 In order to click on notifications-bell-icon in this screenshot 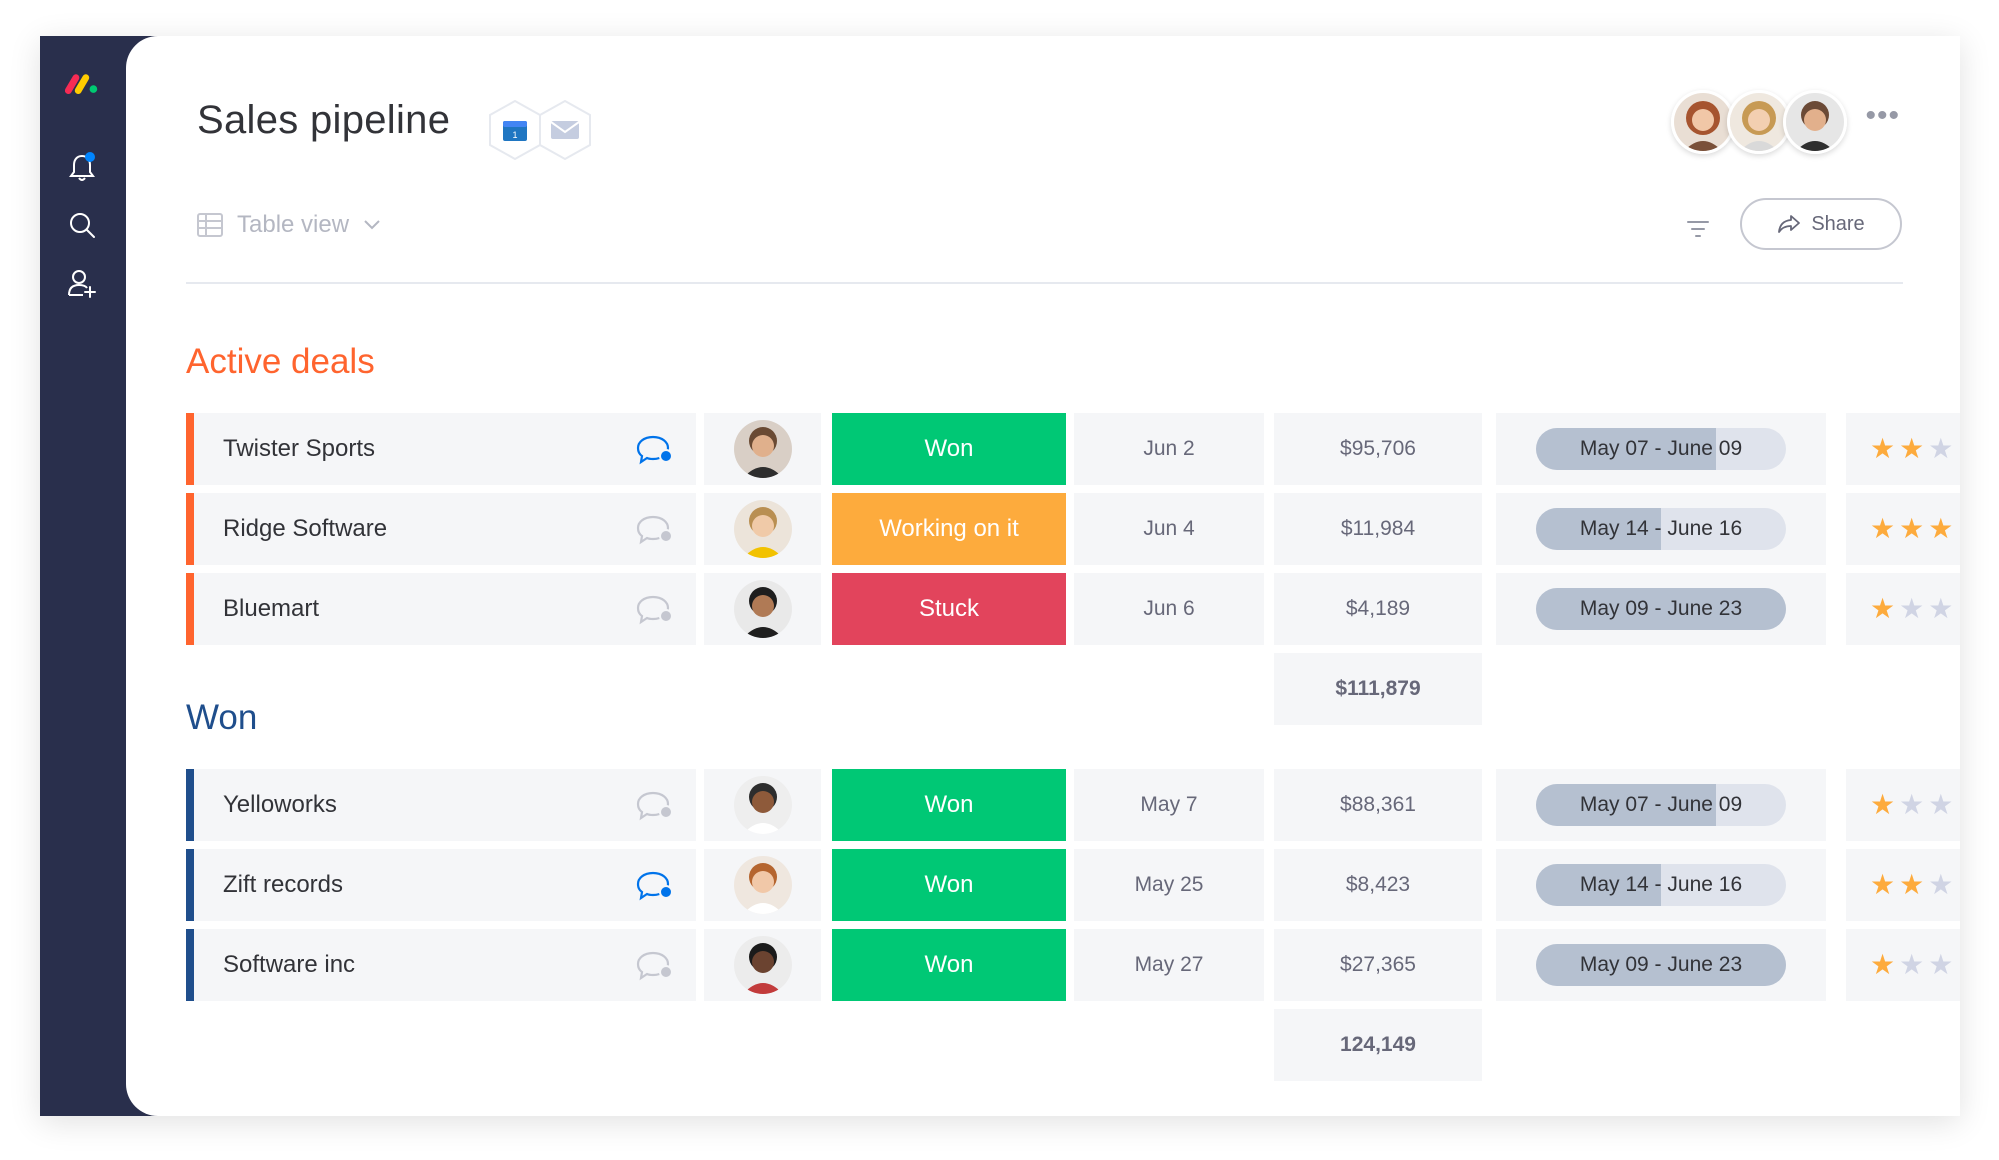, I will do `click(82, 167)`.